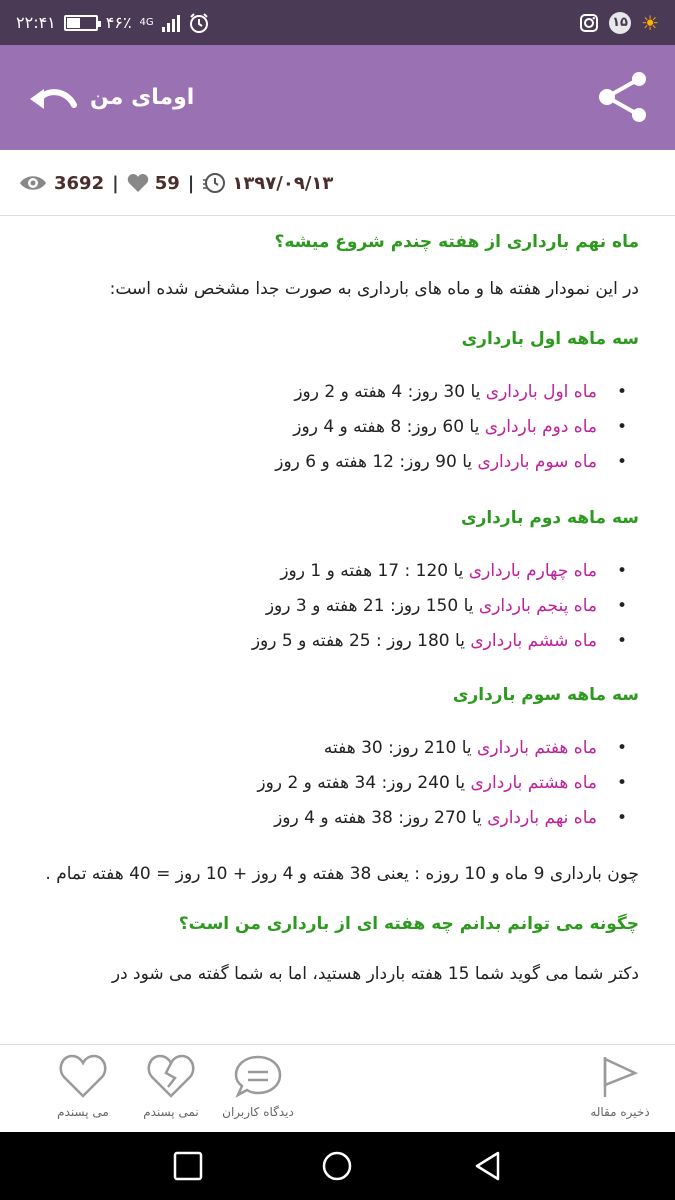 This screenshot has width=675, height=1200. What do you see at coordinates (137, 183) in the screenshot?
I see `heart-icon` at bounding box center [137, 183].